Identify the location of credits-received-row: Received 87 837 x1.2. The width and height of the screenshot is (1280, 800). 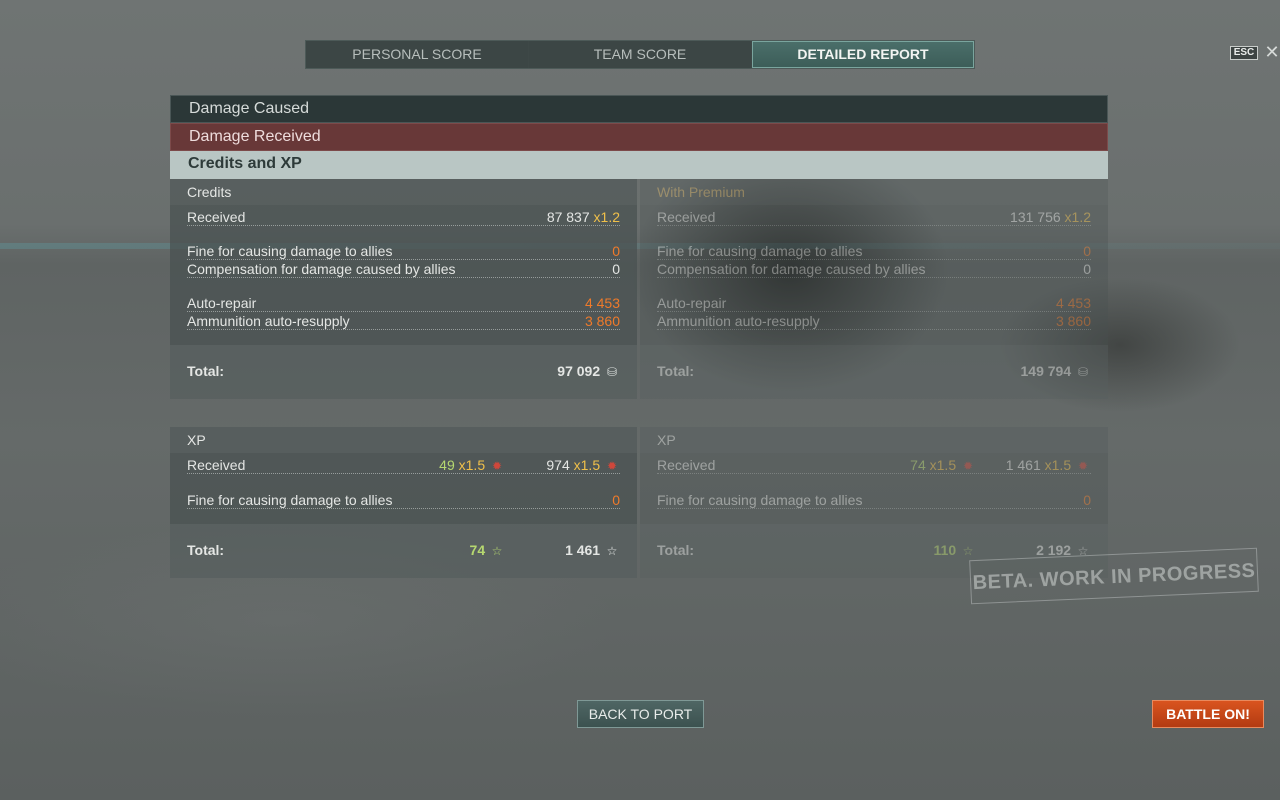
(403, 217).